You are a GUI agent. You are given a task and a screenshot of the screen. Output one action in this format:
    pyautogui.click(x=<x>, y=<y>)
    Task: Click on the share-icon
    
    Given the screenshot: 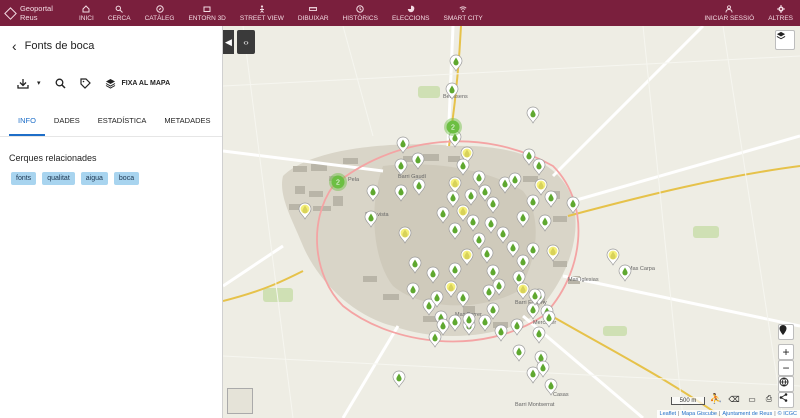 What is the action you would take?
    pyautogui.click(x=783, y=397)
    